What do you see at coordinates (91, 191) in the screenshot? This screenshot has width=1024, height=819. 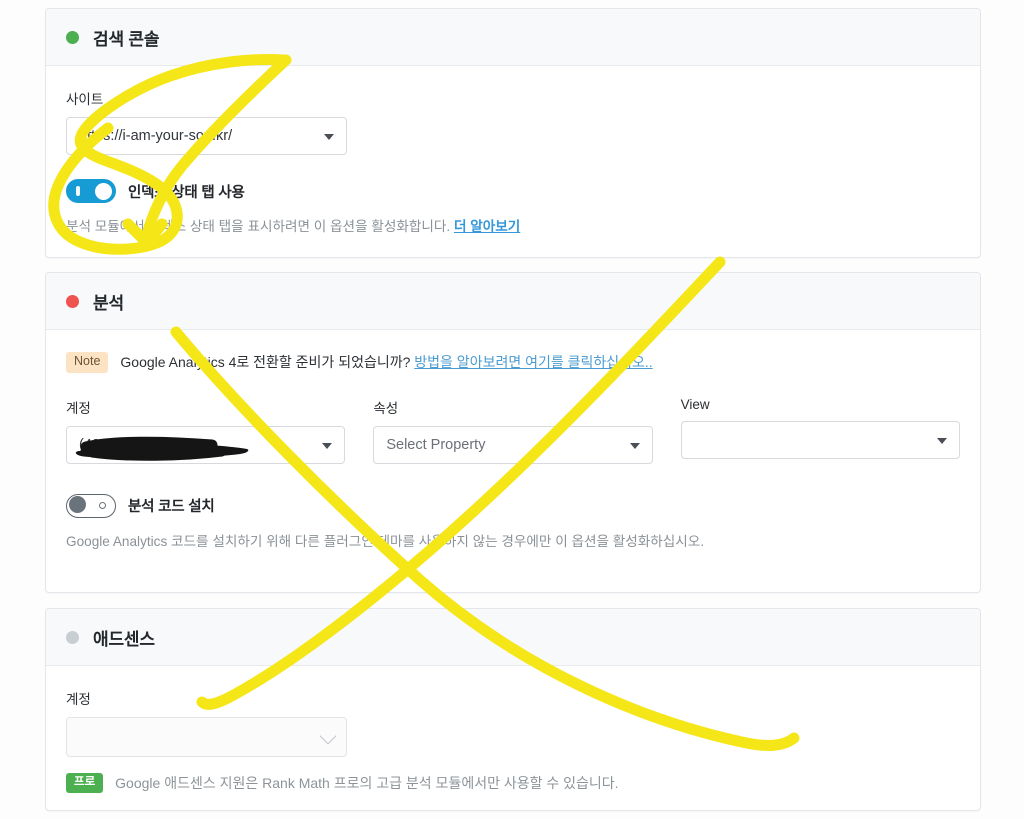 I see `index-status-toggle` at bounding box center [91, 191].